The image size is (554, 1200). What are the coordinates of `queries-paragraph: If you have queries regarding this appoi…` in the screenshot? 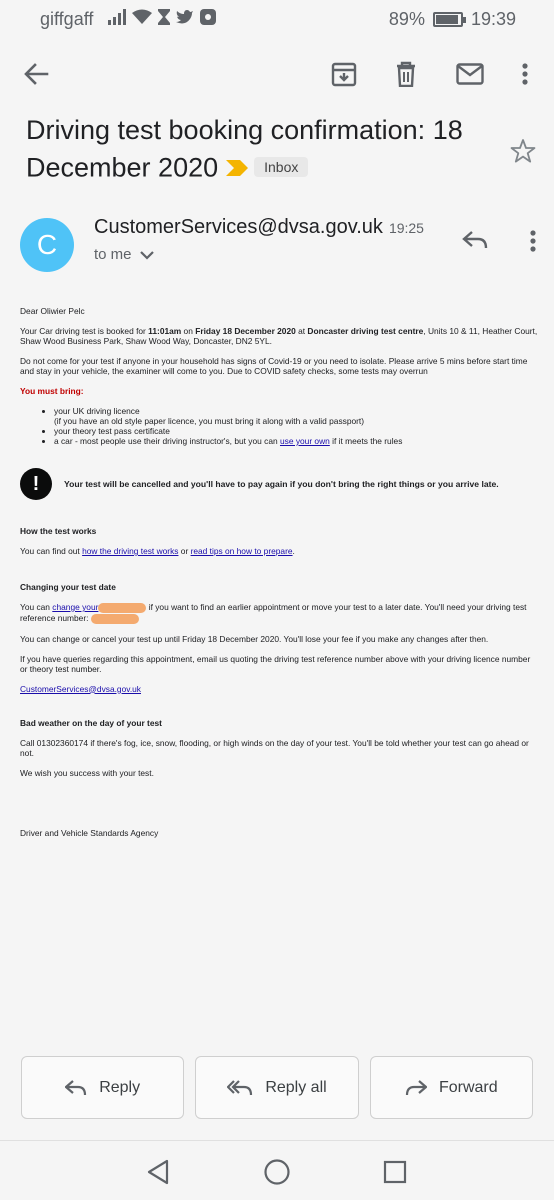 It's located at (275, 663).